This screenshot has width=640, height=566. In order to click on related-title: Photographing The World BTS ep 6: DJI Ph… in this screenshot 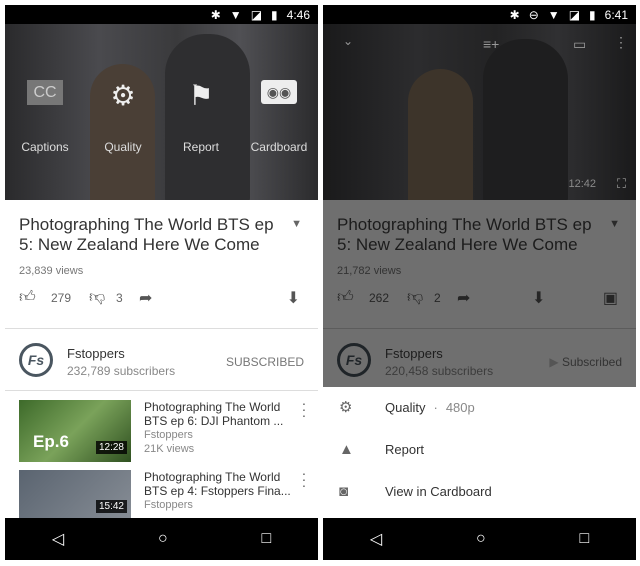, I will do `click(214, 414)`.